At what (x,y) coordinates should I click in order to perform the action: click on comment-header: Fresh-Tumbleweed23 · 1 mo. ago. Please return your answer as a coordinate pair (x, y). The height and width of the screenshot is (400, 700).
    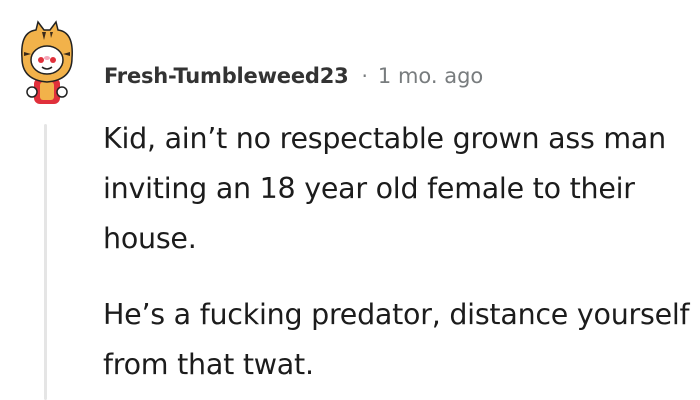
    Looking at the image, I should click on (293, 76).